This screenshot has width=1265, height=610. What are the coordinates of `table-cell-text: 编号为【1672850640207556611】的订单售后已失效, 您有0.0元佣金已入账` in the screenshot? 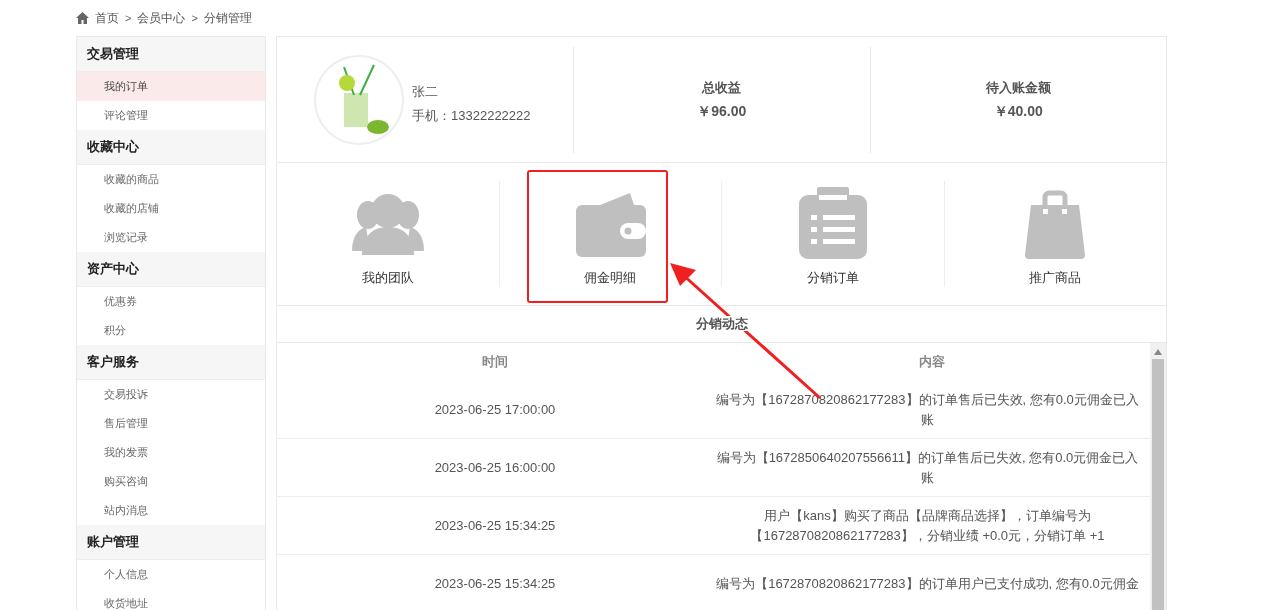 It's located at (927, 467).